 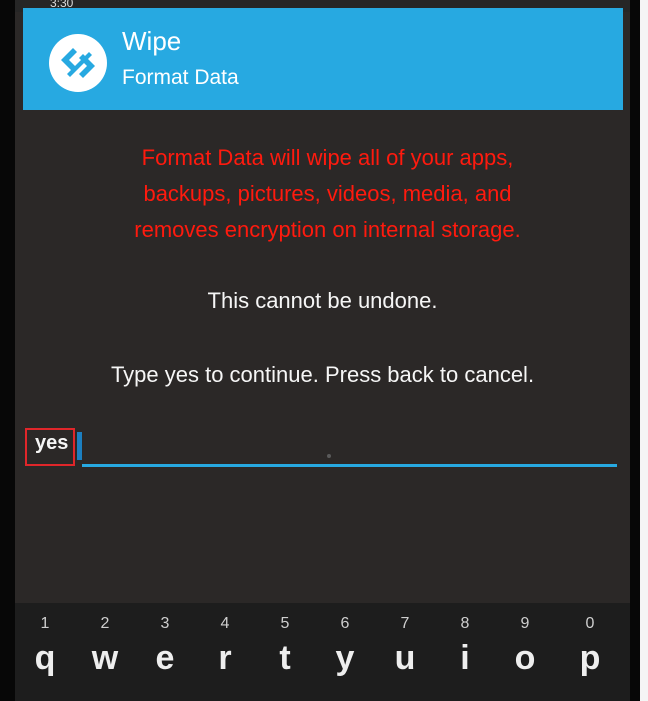 What do you see at coordinates (465, 658) in the screenshot?
I see `key-letter: i` at bounding box center [465, 658].